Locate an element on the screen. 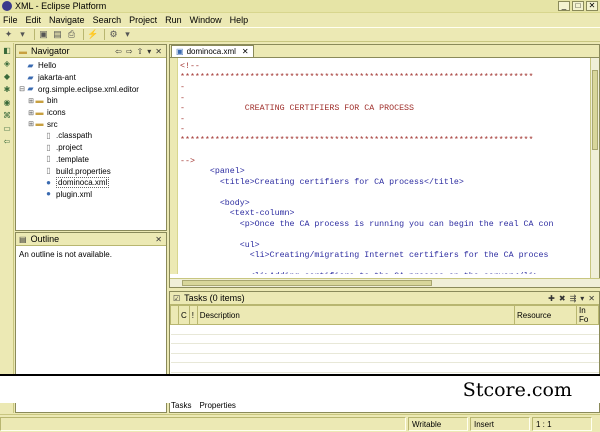 Image resolution: width=600 pixels, height=432 pixels. resource-perspective-icon: ◈ is located at coordinates (7, 64).